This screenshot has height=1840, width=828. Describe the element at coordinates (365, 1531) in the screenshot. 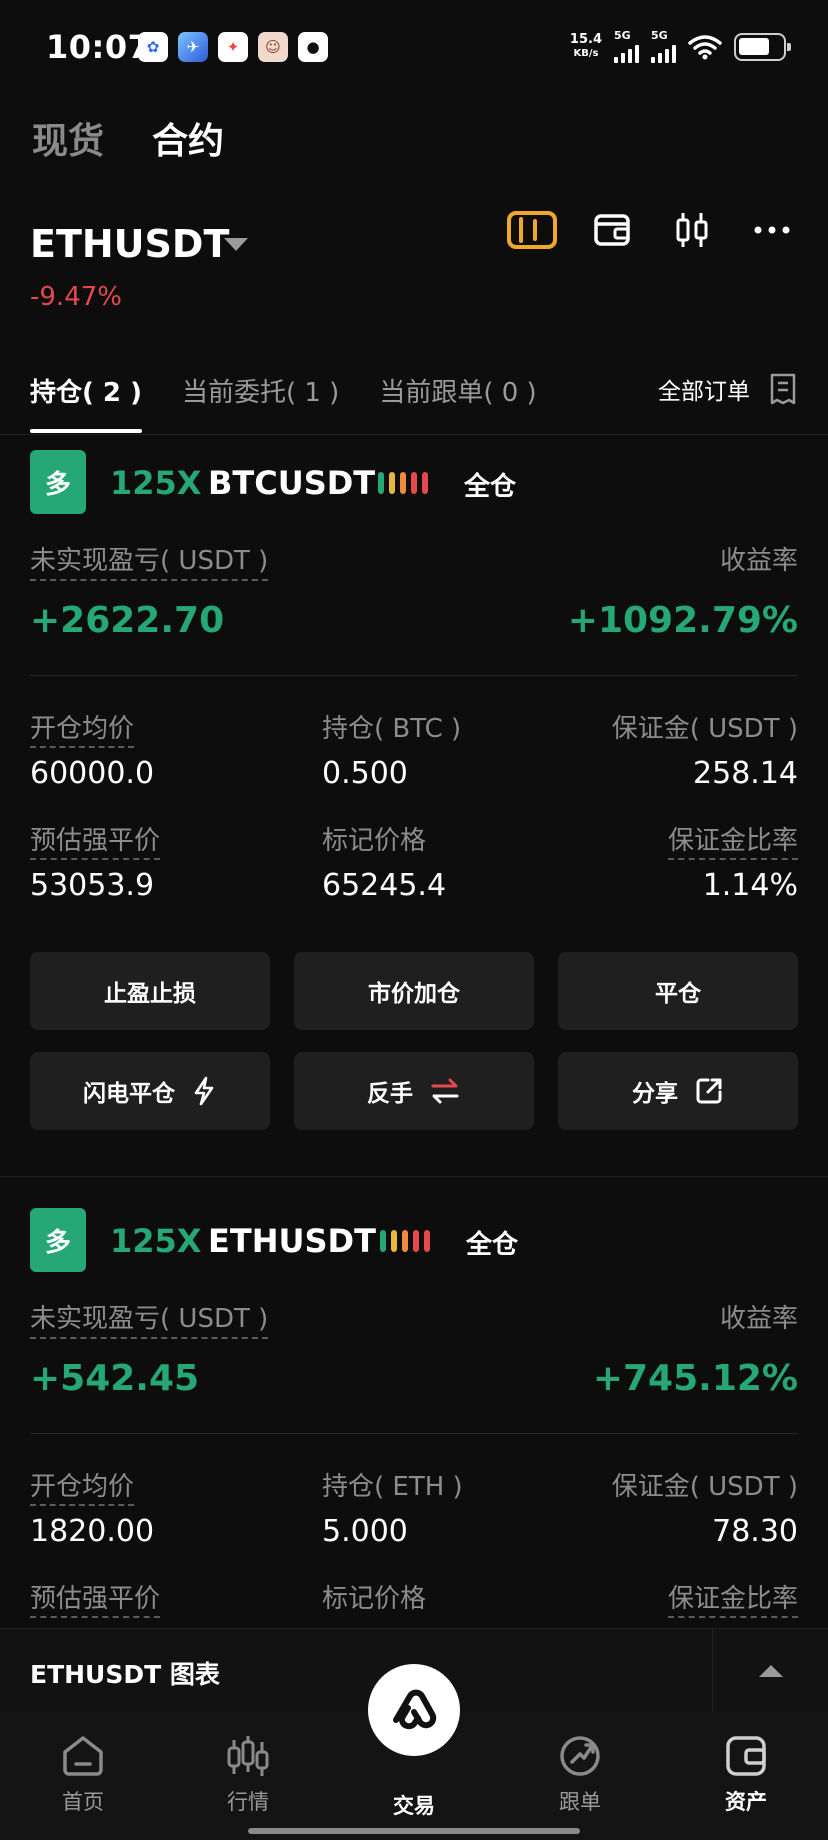

I see `size-value: 5.000` at that location.